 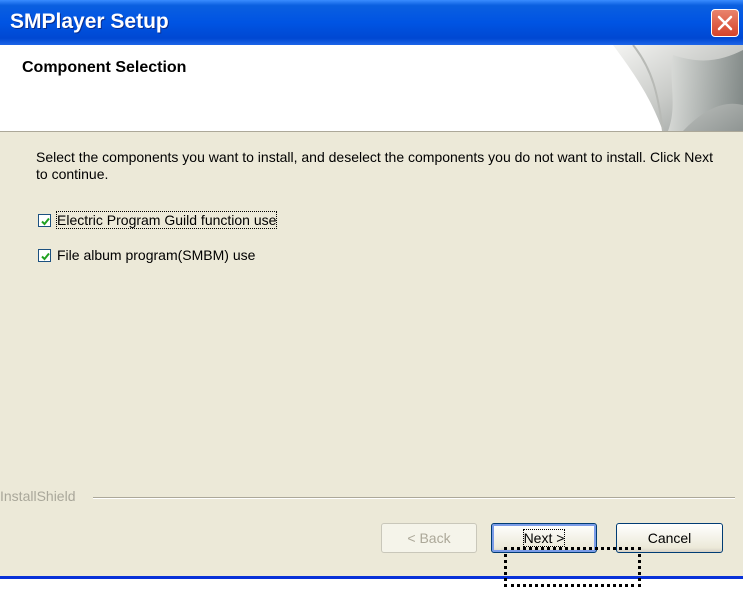 I want to click on checkbox-epg, so click(x=44, y=220).